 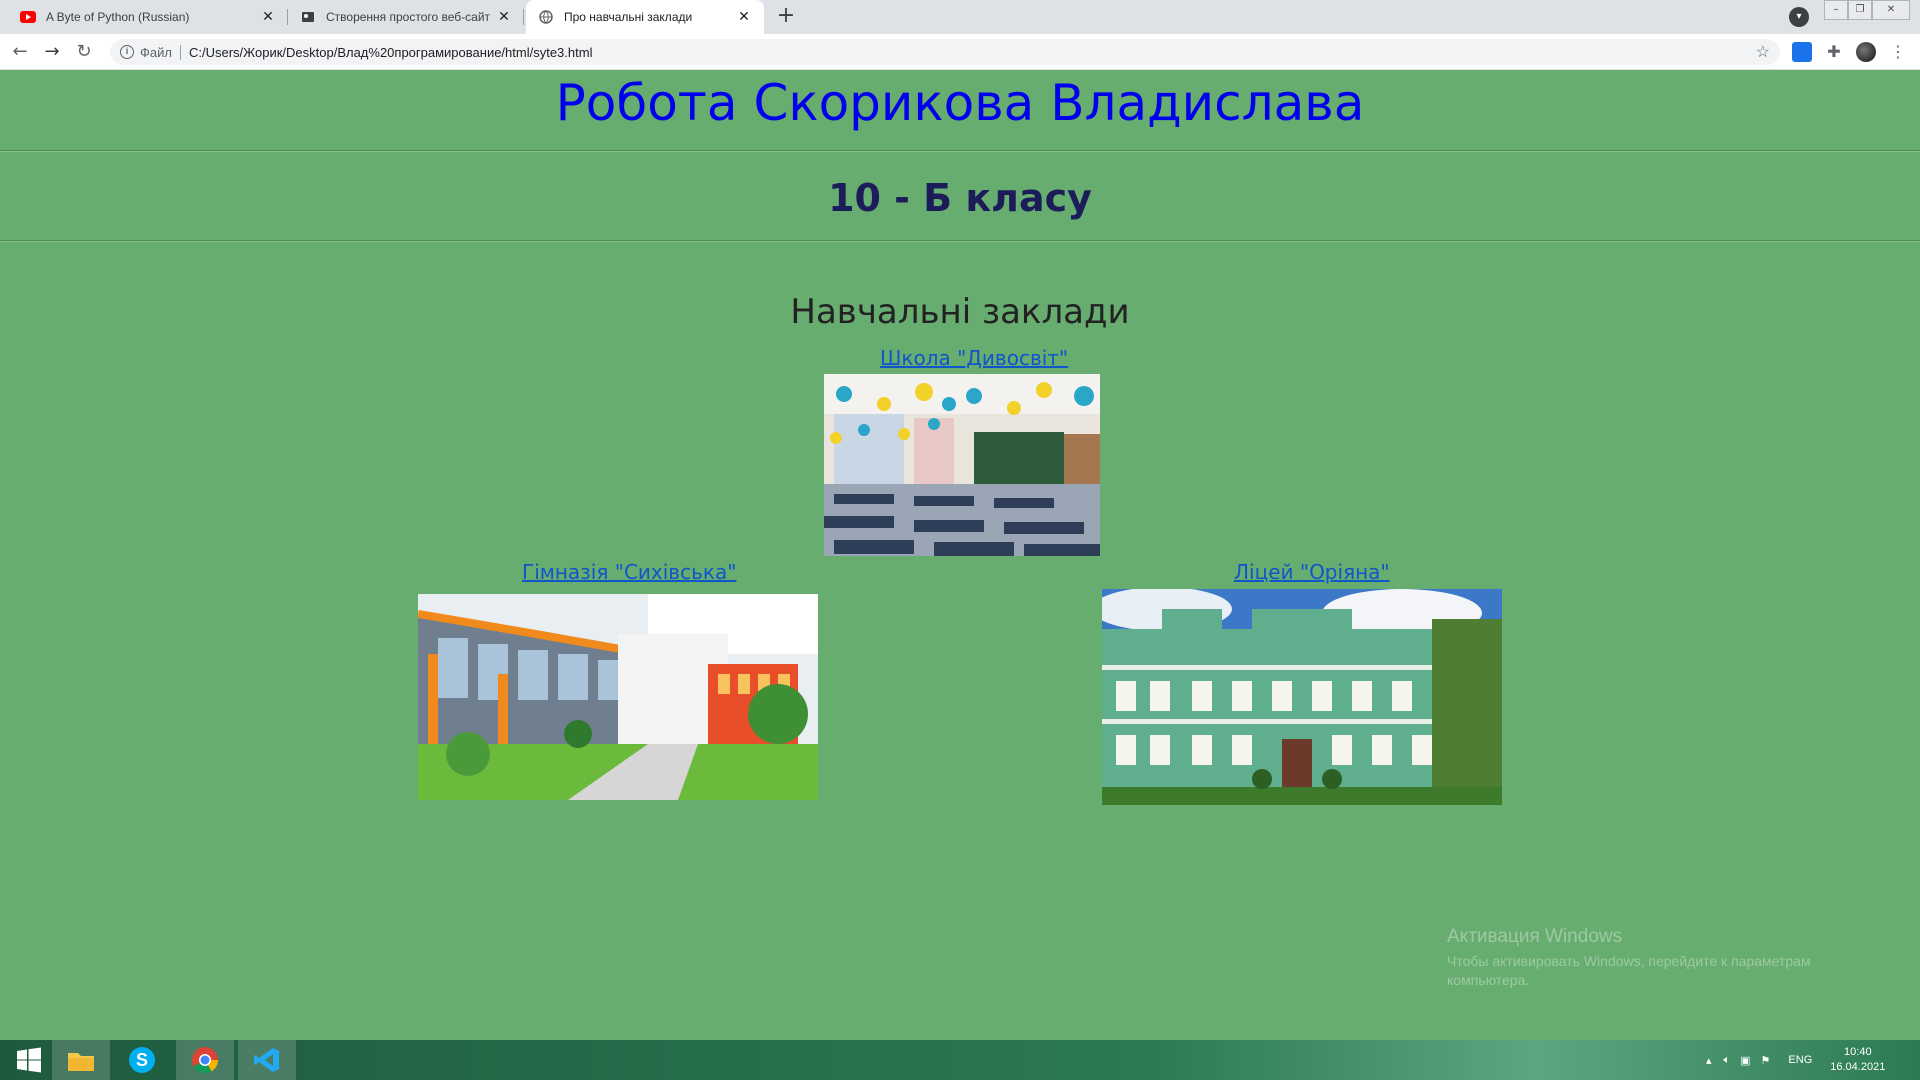 What do you see at coordinates (628, 17) in the screenshot?
I see `tab-title: Про навчальні заклади` at bounding box center [628, 17].